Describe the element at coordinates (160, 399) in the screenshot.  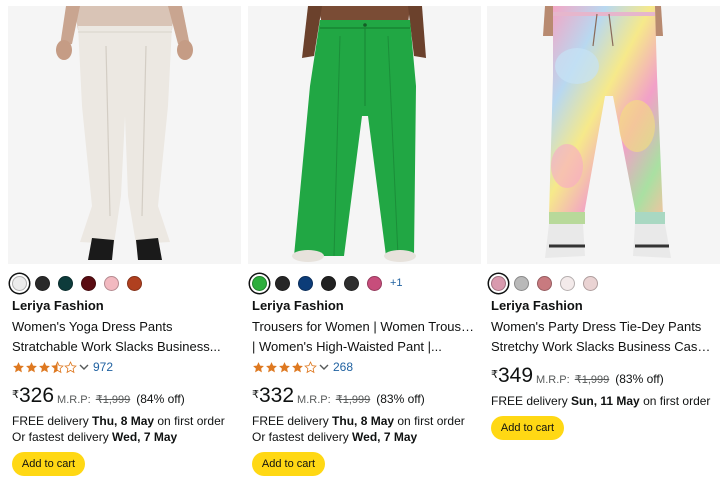
I see `discount: (84% off)` at that location.